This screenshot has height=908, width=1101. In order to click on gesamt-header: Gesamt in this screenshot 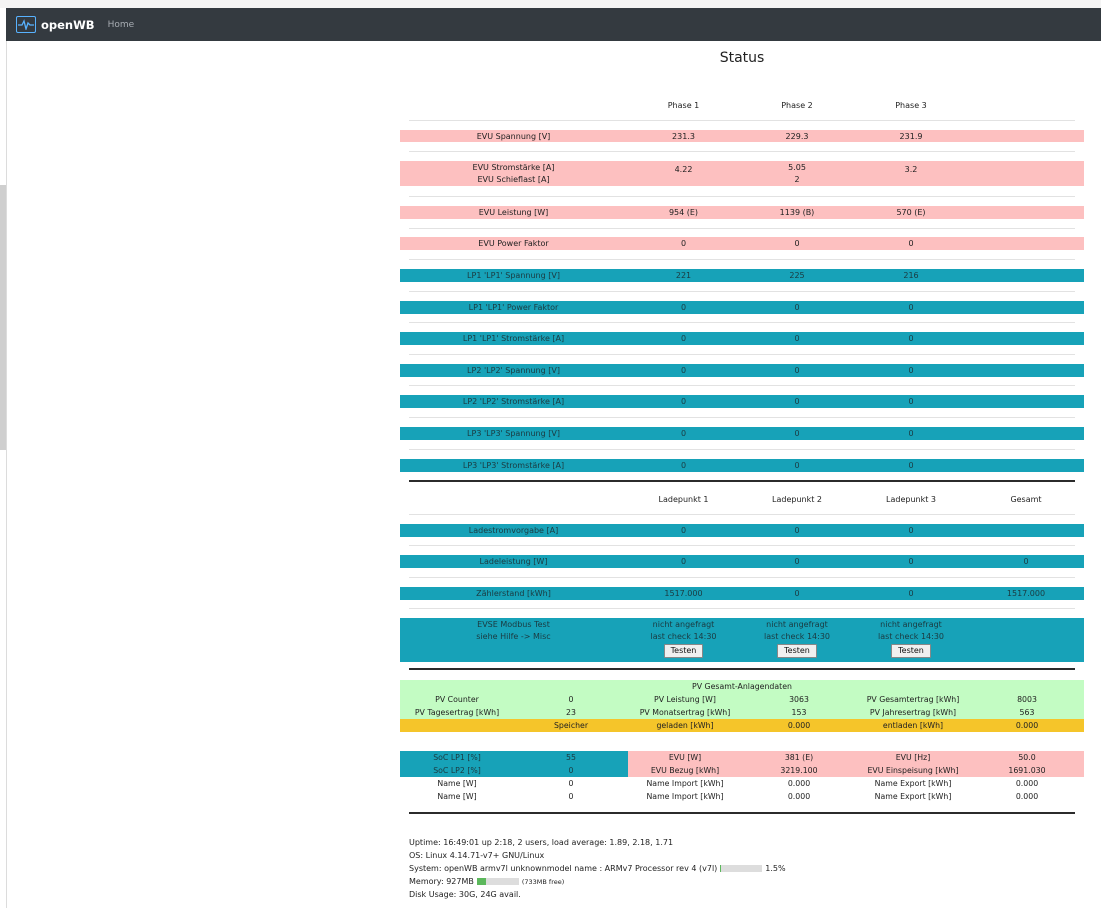, I will do `click(1026, 499)`.